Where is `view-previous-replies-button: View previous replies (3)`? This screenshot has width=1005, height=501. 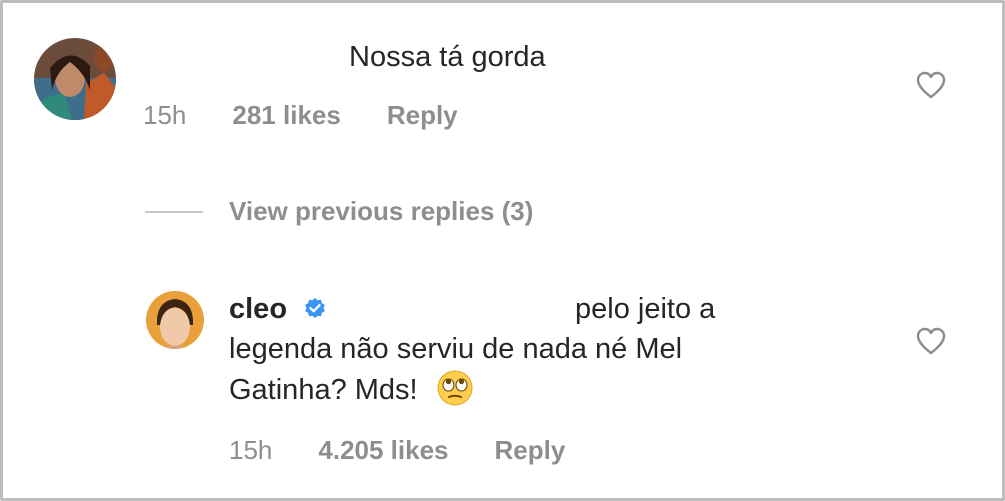 view-previous-replies-button: View previous replies (3) is located at coordinates (339, 211).